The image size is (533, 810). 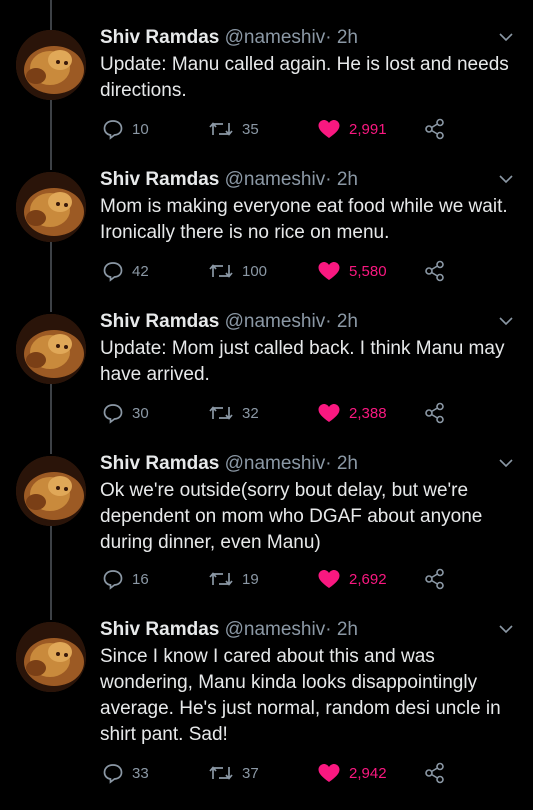 I want to click on reply-button: 42, so click(x=125, y=271).